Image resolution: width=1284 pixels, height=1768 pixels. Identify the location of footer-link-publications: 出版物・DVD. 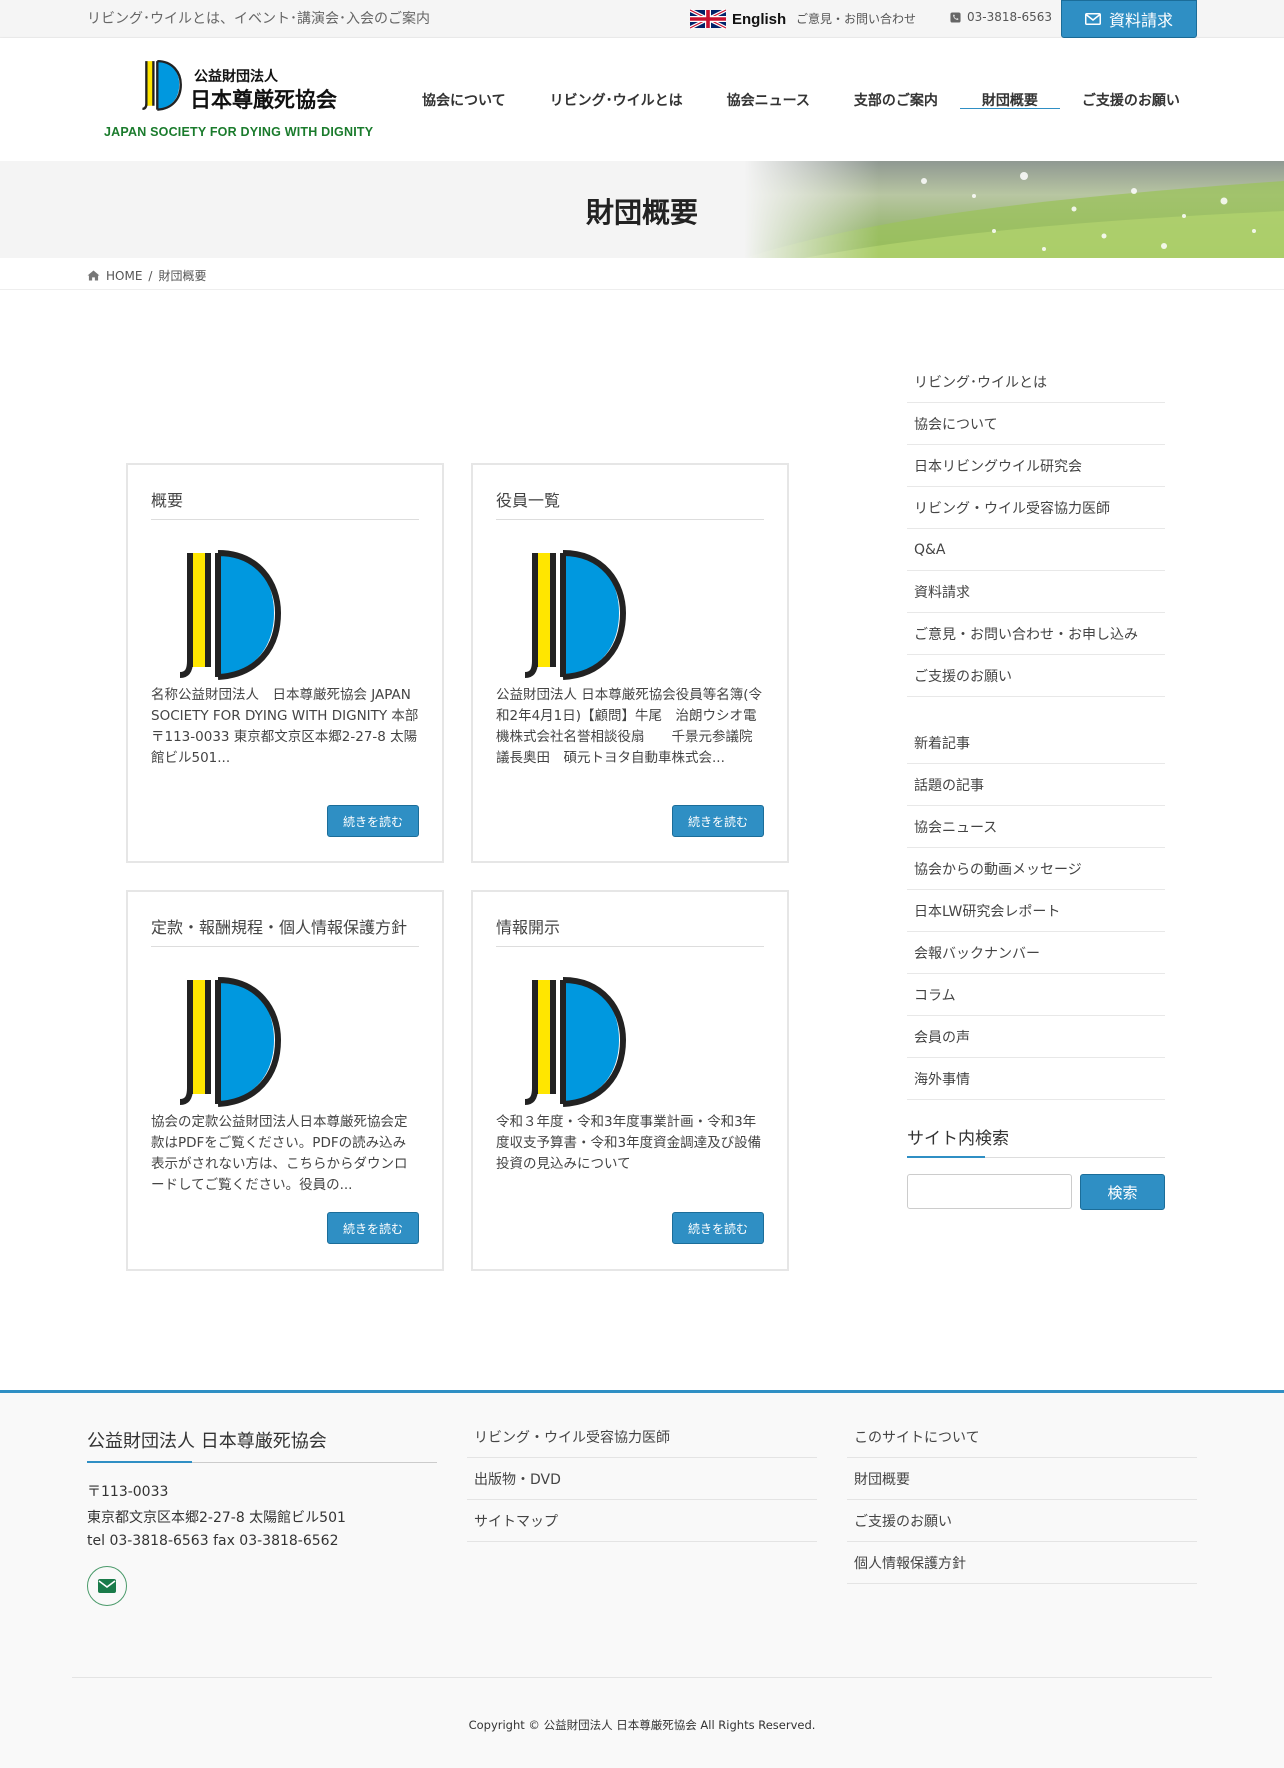
(642, 1479).